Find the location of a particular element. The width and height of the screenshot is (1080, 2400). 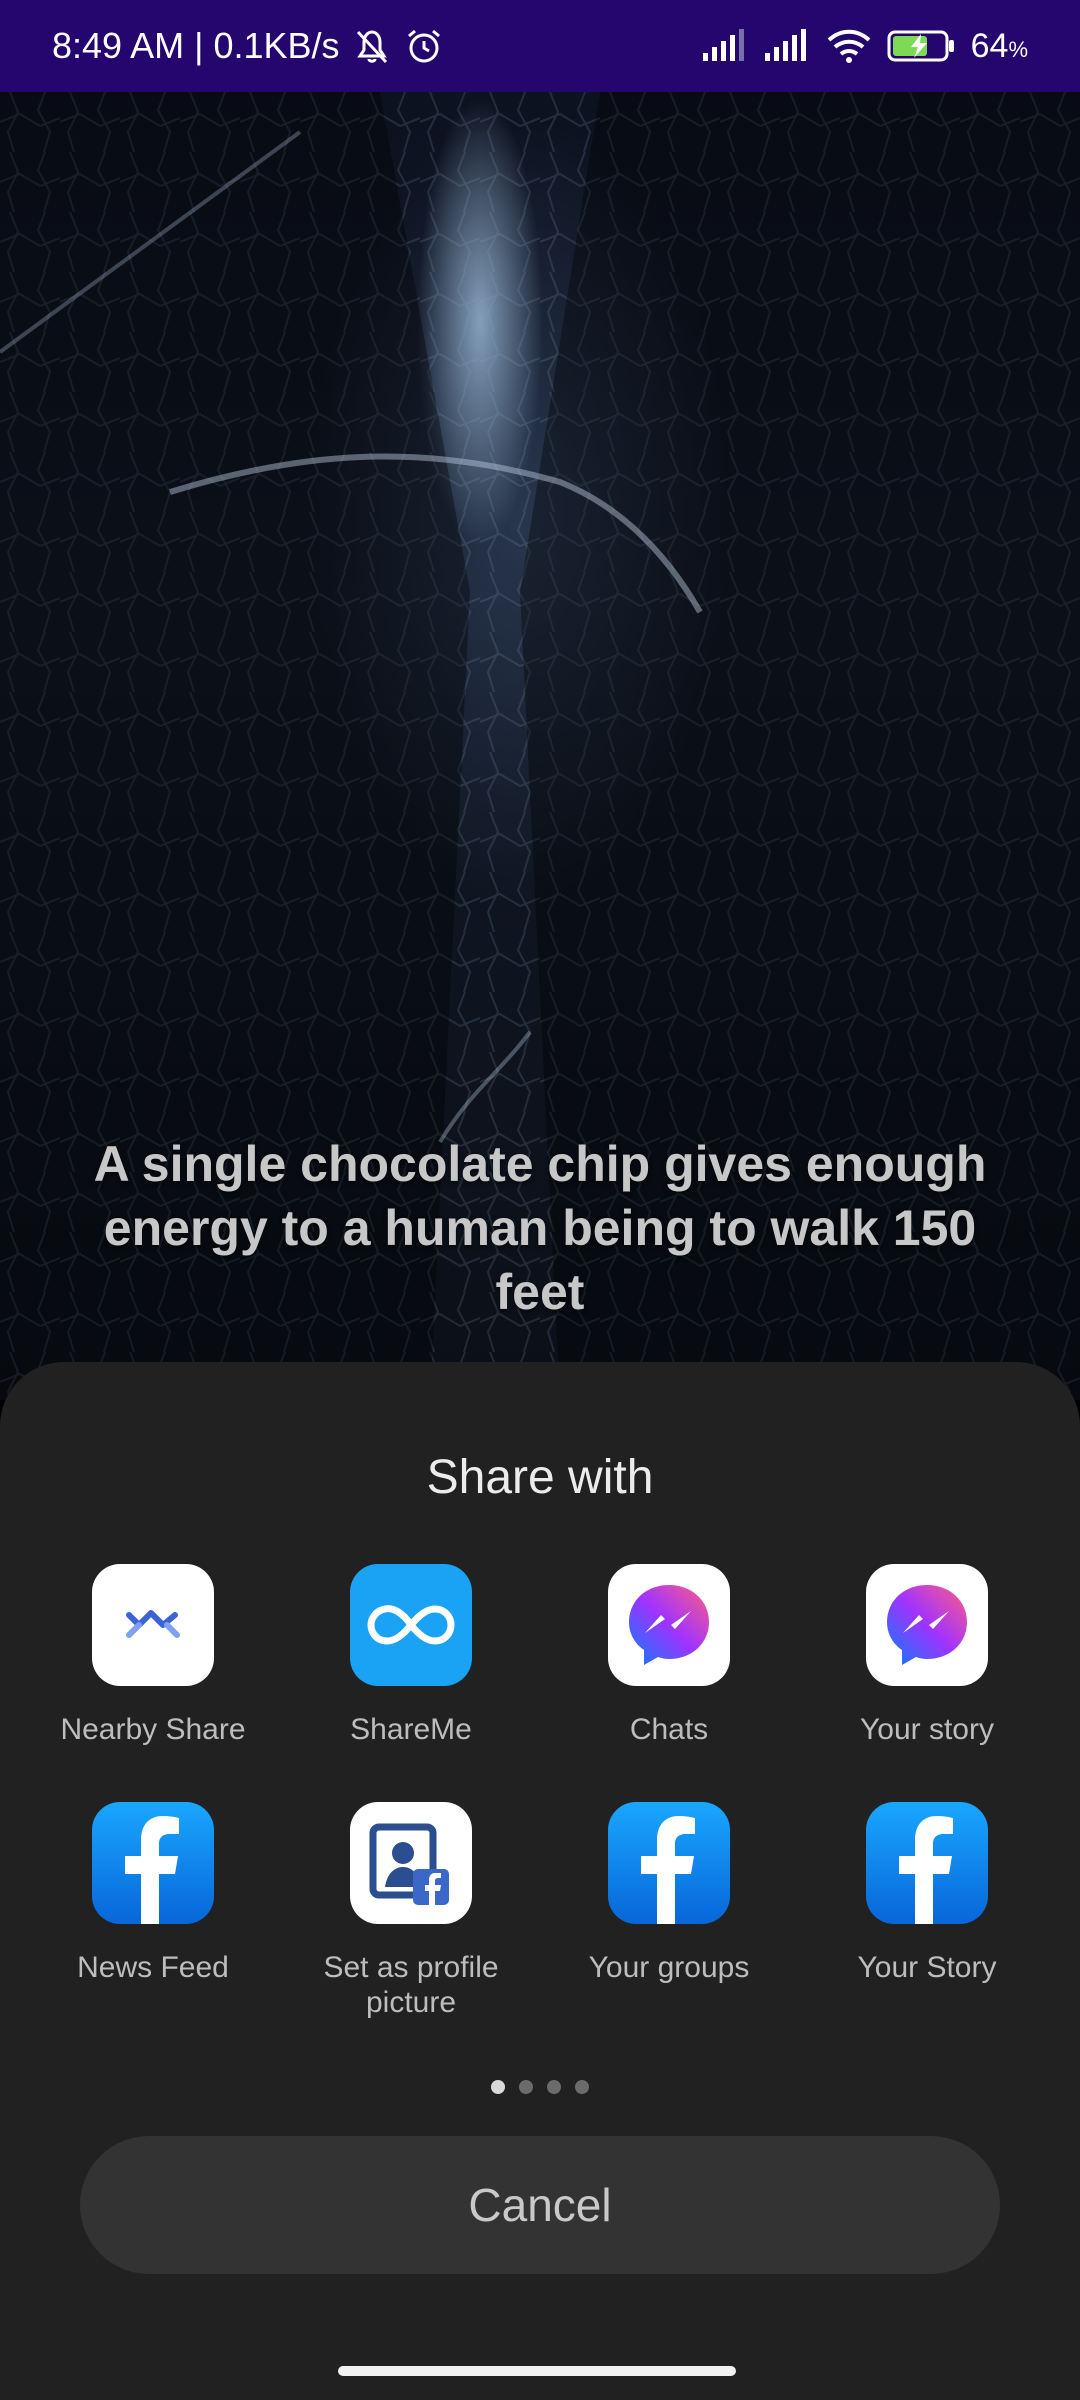

battery-percent-unit: % is located at coordinates (1018, 49).